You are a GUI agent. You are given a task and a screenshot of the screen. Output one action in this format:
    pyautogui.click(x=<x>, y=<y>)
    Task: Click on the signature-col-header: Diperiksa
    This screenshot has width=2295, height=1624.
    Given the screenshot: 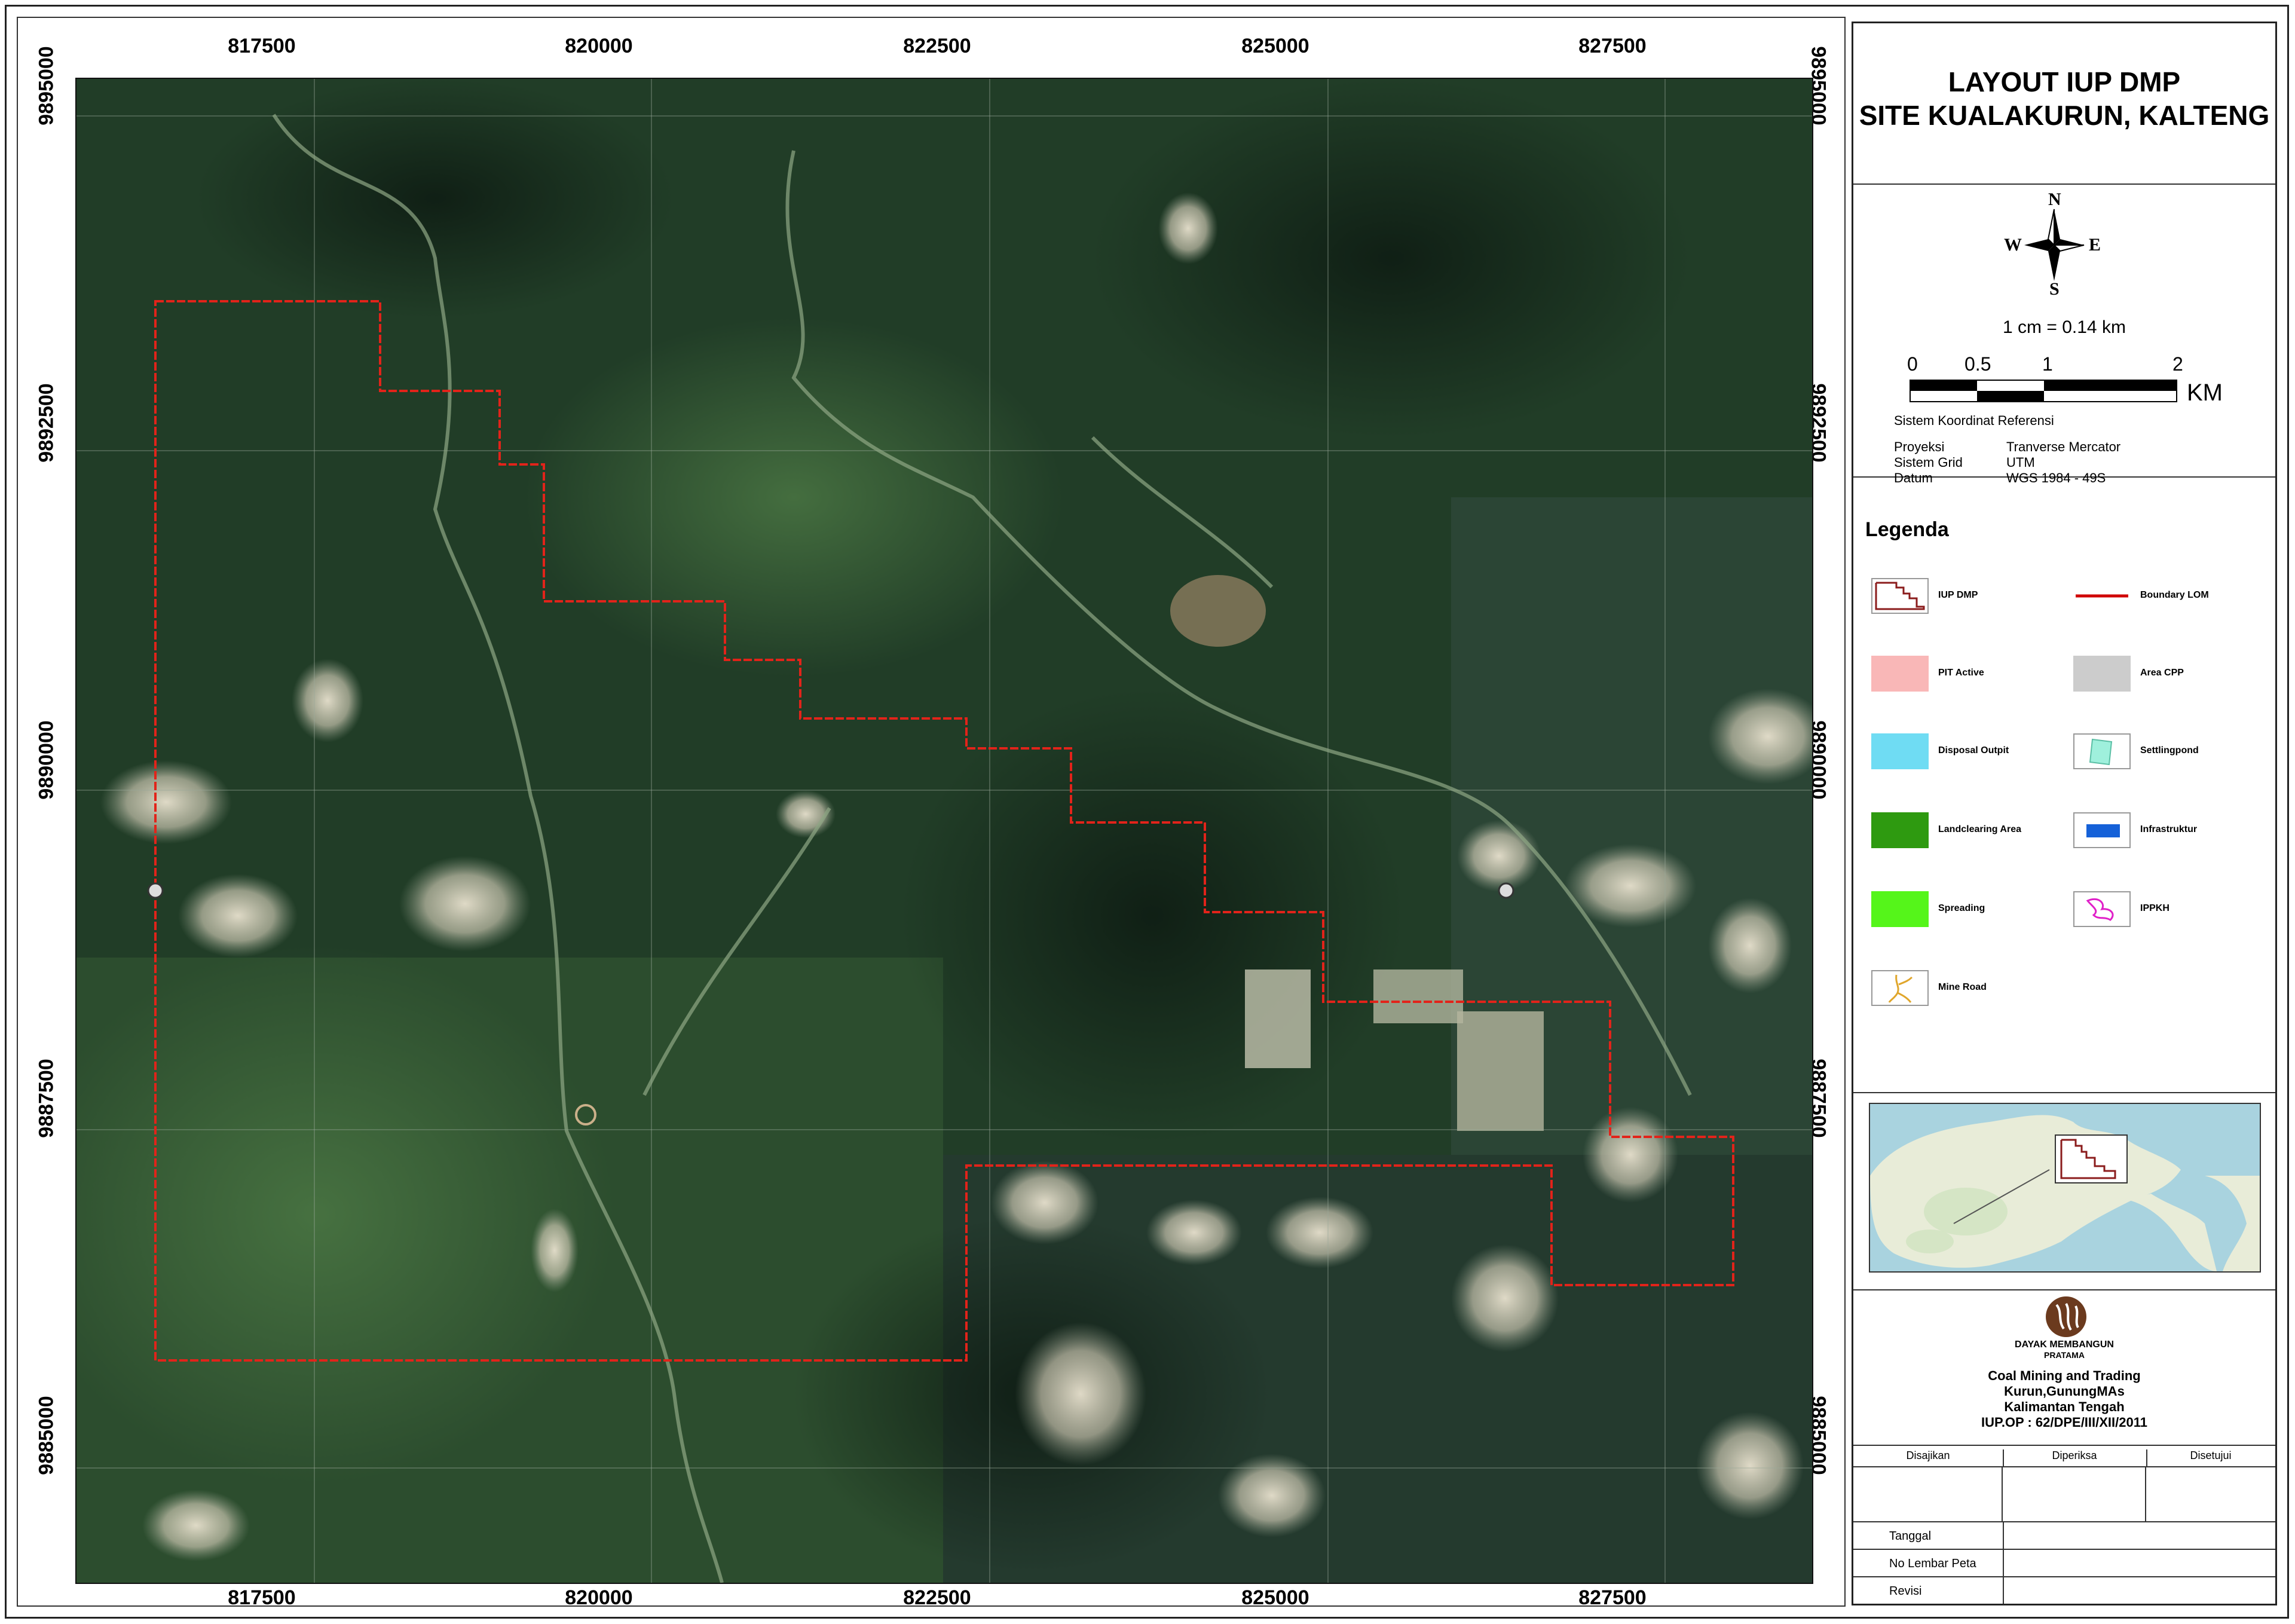 What is the action you would take?
    pyautogui.click(x=2075, y=1457)
    